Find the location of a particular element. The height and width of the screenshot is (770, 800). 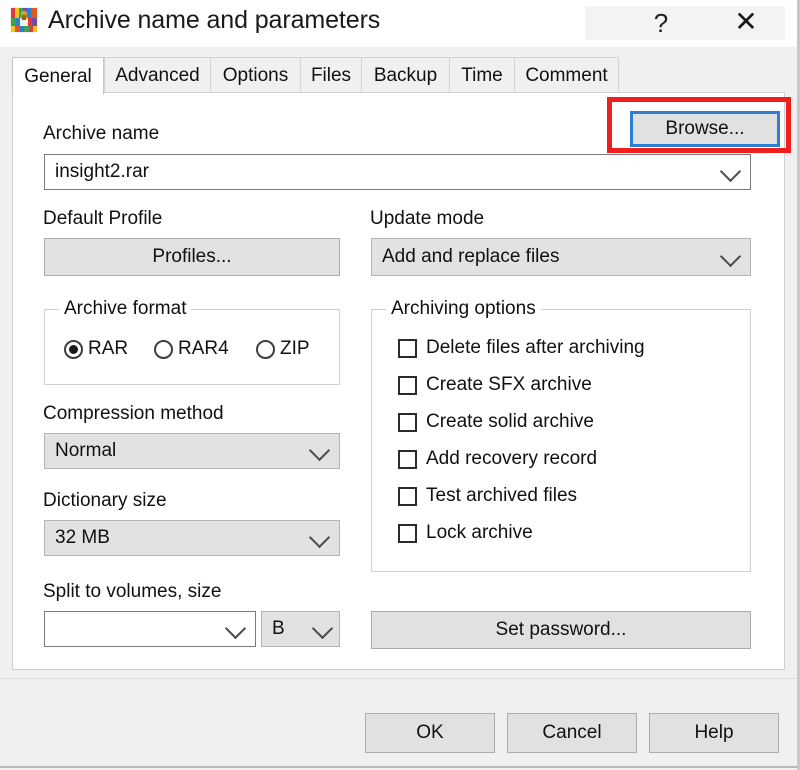

titlebar-close-button: ✕ is located at coordinates (746, 23).